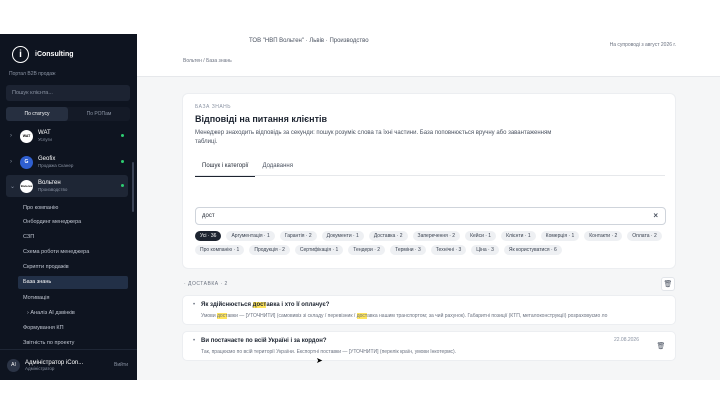 Image resolution: width=720 pixels, height=414 pixels. I want to click on app-name: iConsulting, so click(54, 54).